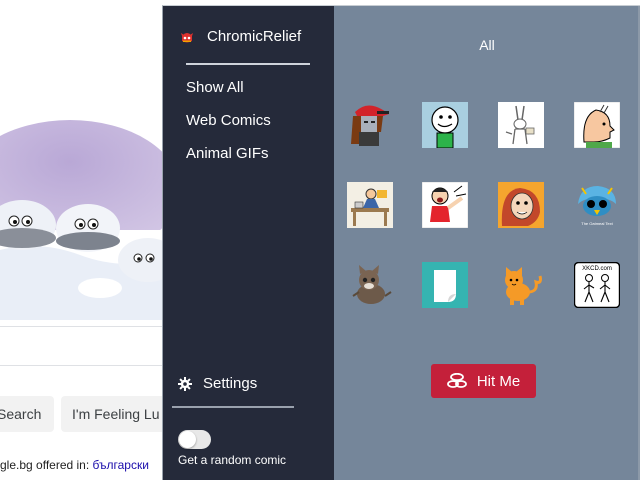 The height and width of the screenshot is (480, 640). I want to click on language-link: български, so click(121, 465).